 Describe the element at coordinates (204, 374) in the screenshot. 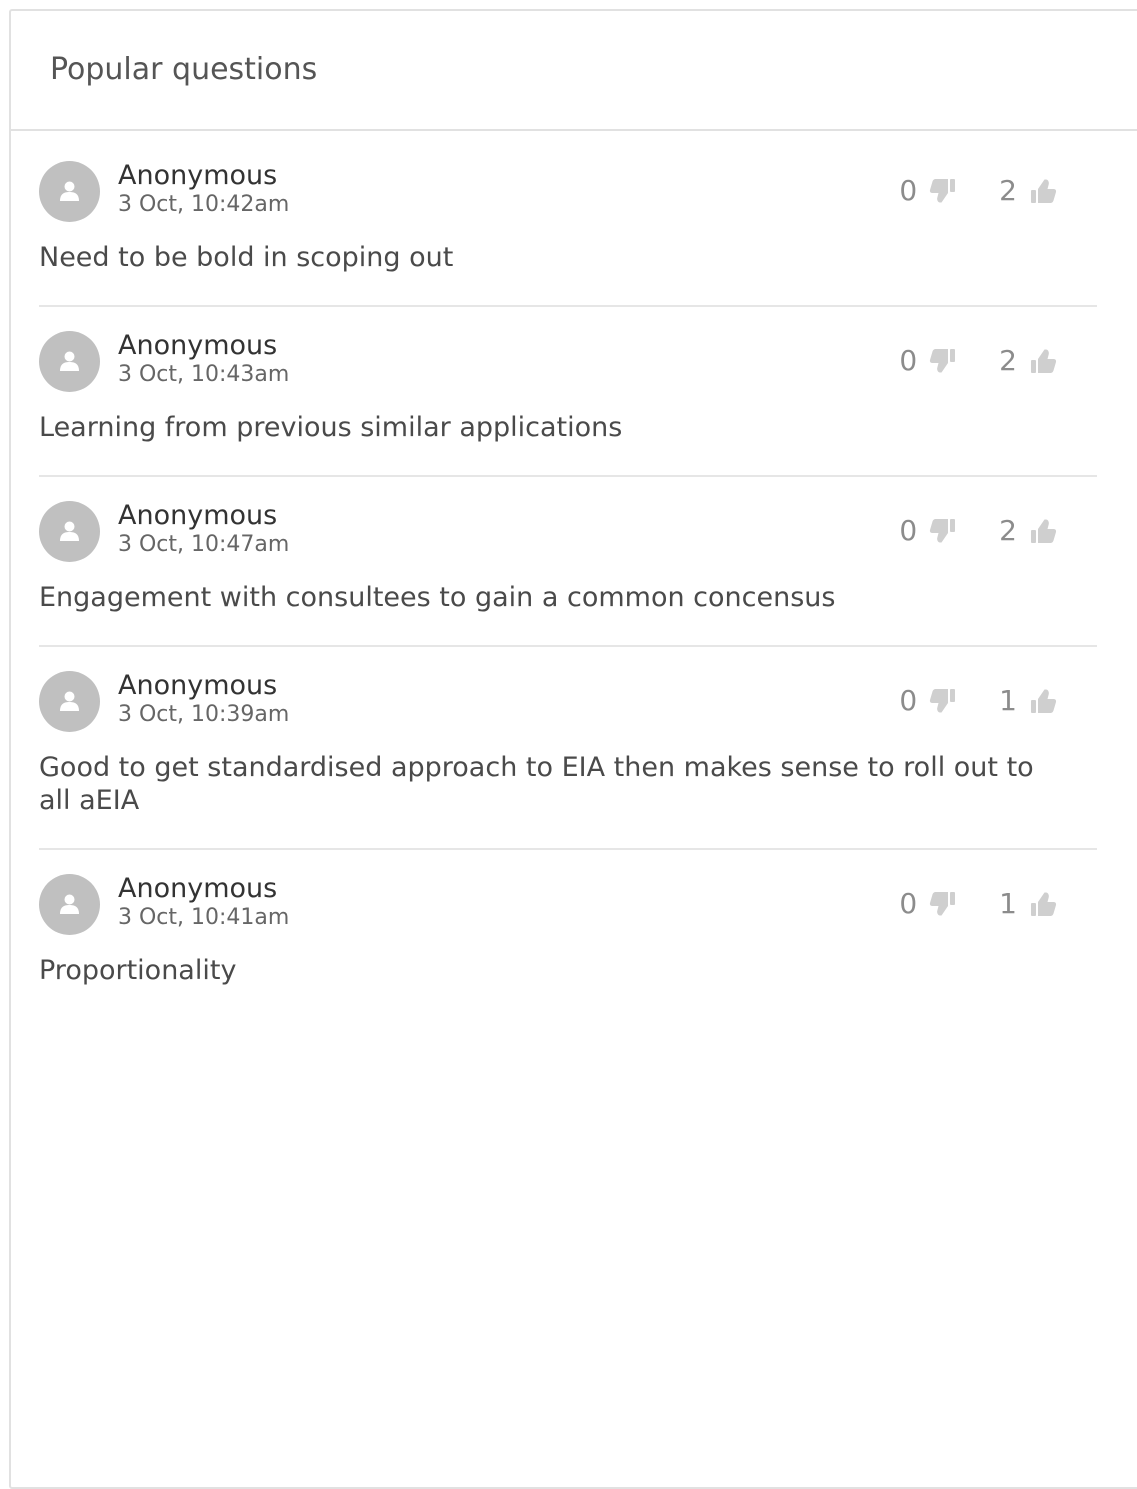

I see `timestamp: 3 Oct, 10:43am` at that location.